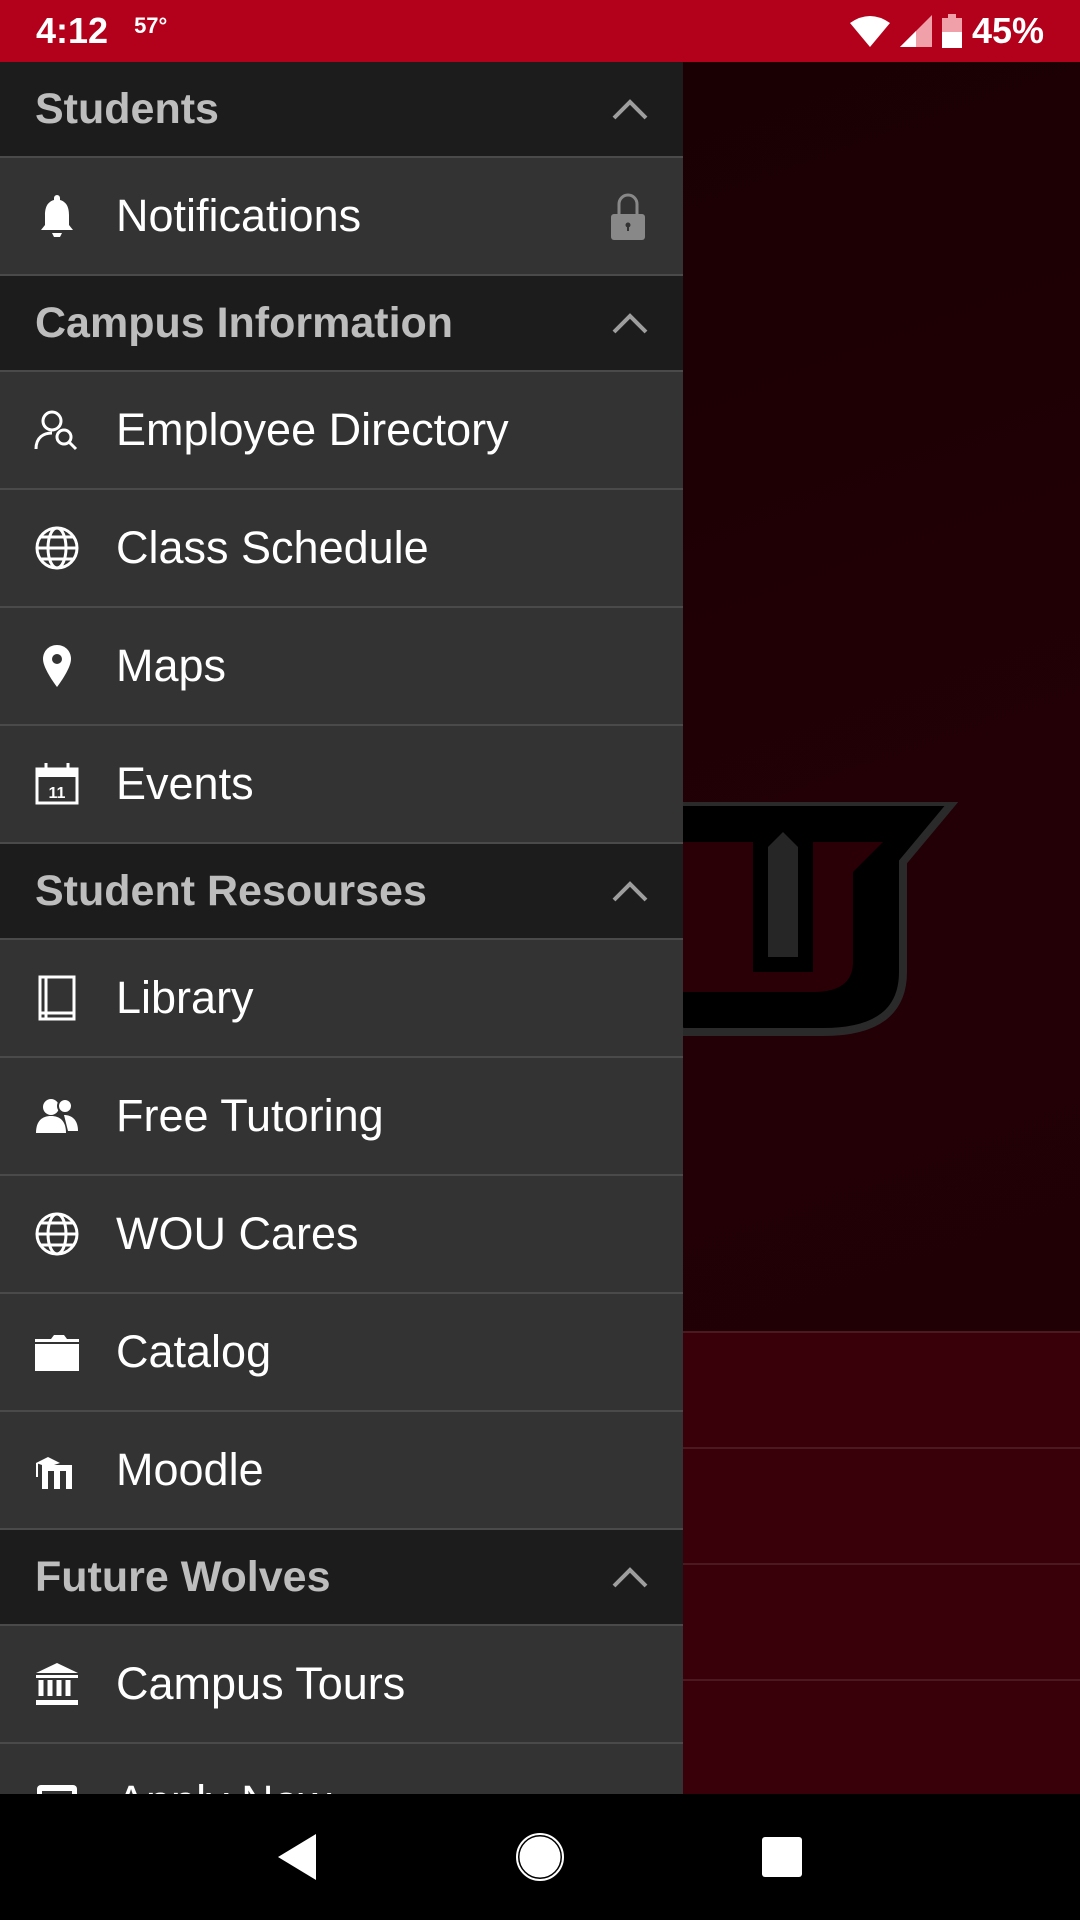  I want to click on drawer-item-label: Campus Tours, so click(261, 1683).